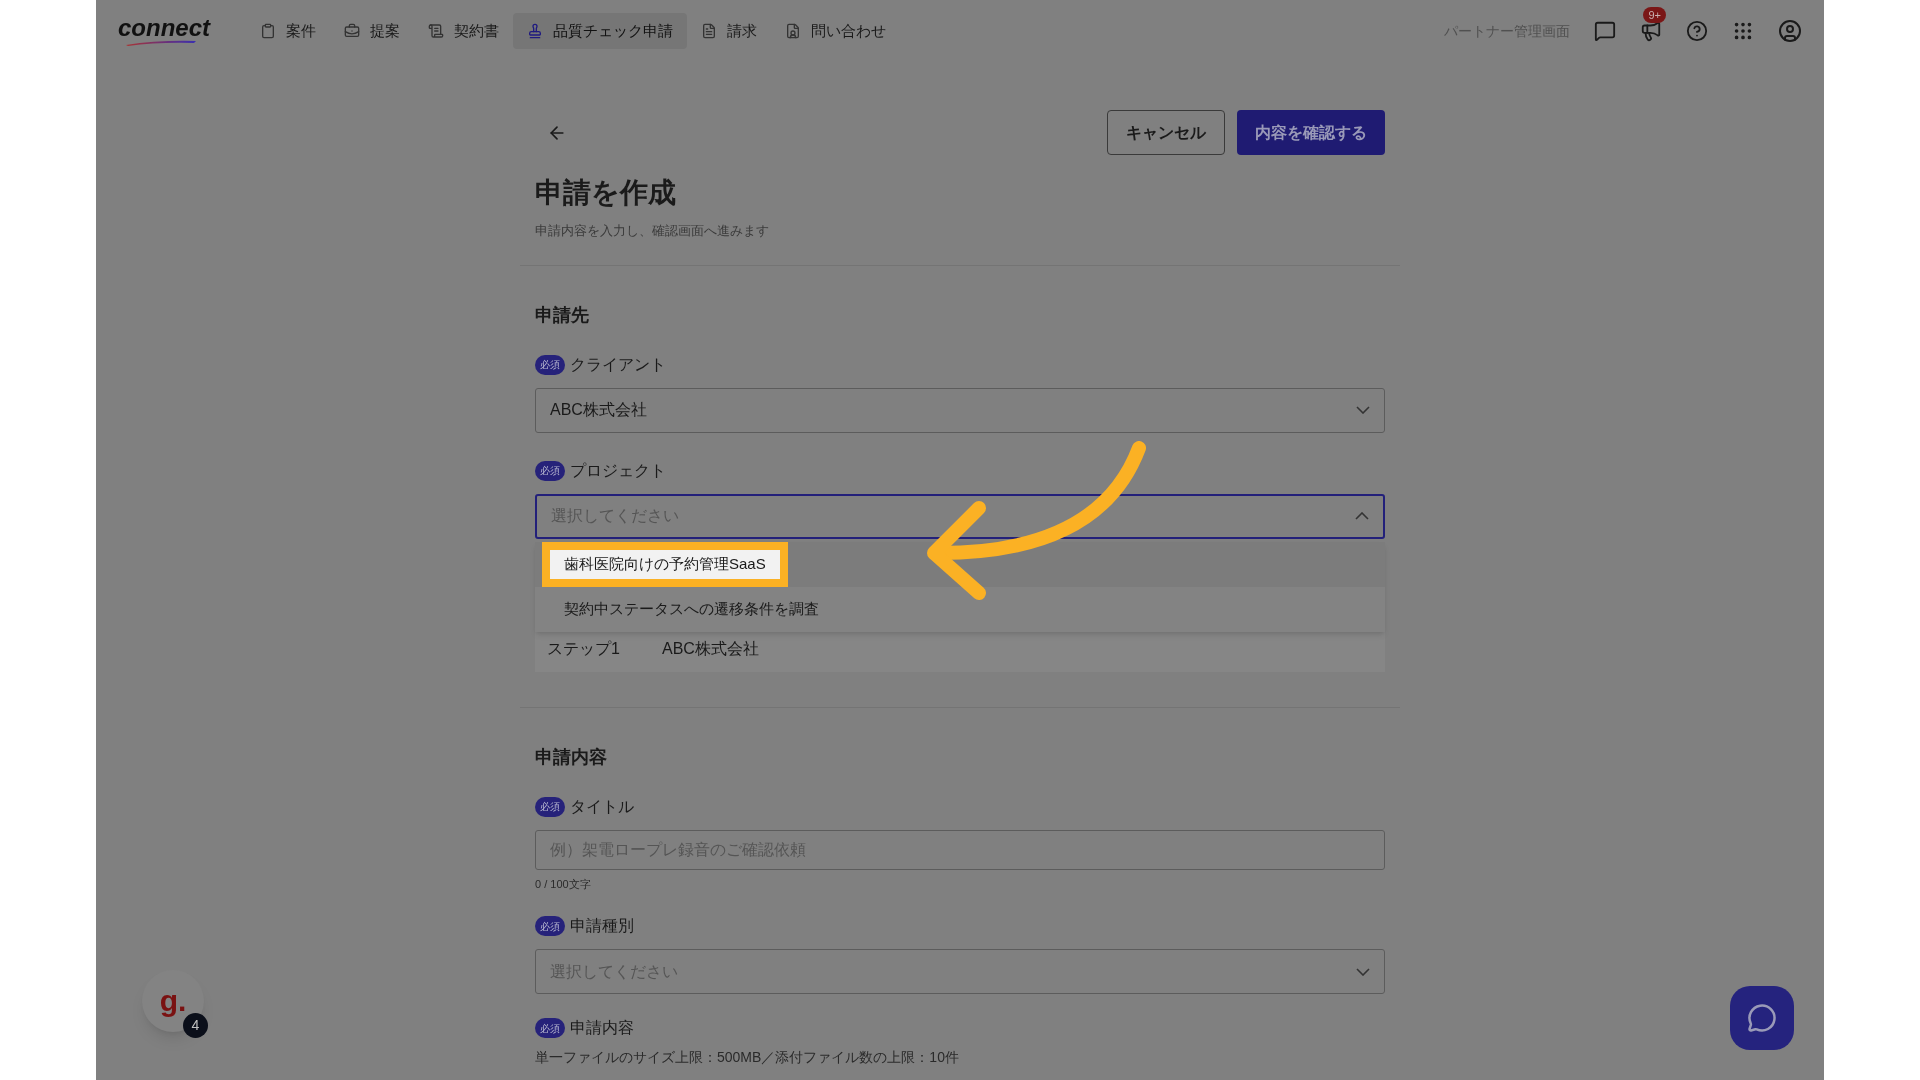 The height and width of the screenshot is (1080, 1920). I want to click on step-label: ステップ1, so click(584, 649).